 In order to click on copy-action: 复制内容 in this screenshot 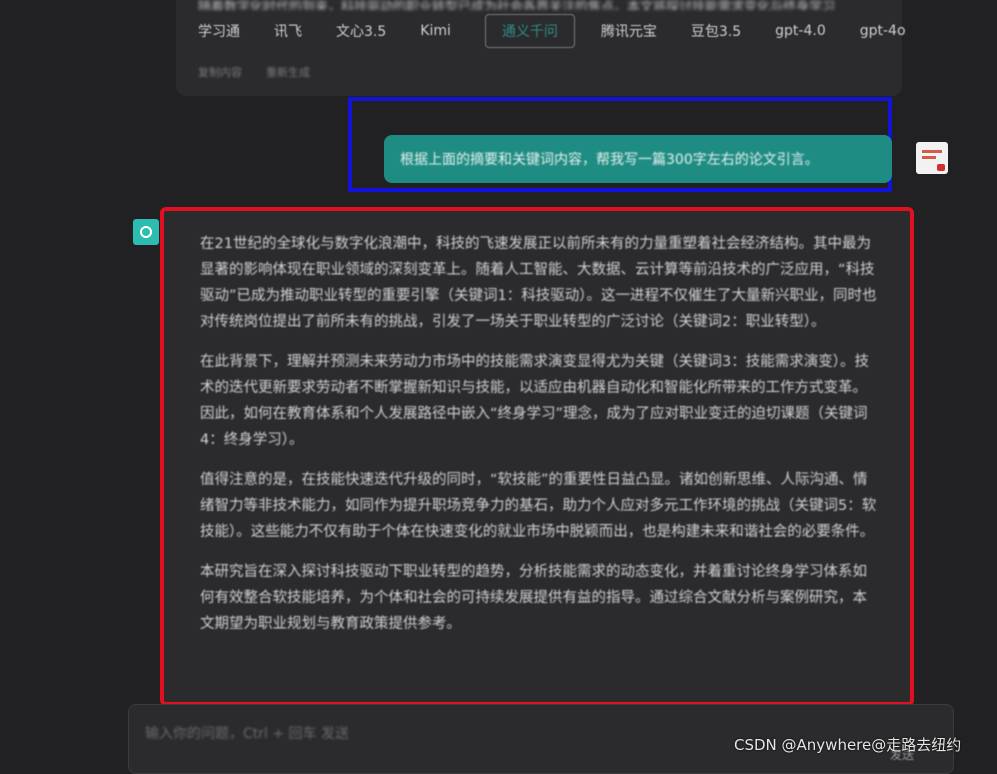, I will do `click(220, 72)`.